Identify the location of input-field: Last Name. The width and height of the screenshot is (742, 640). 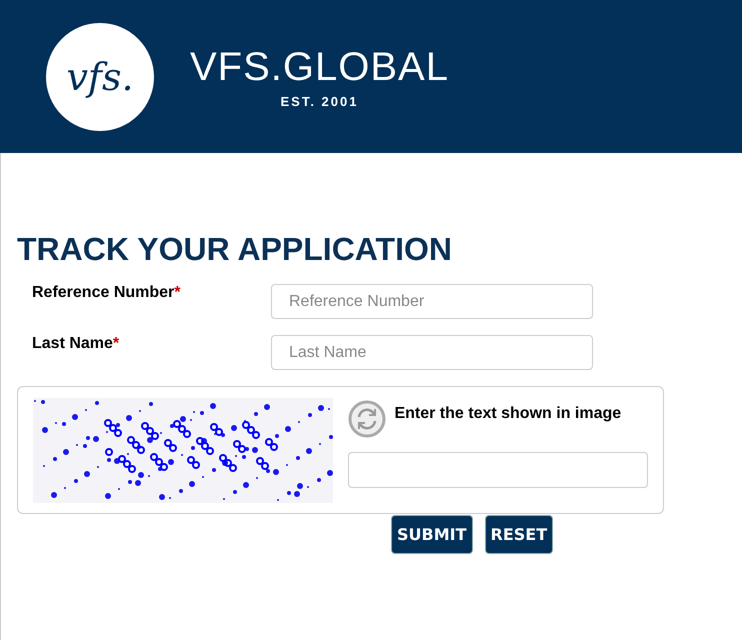
(432, 352).